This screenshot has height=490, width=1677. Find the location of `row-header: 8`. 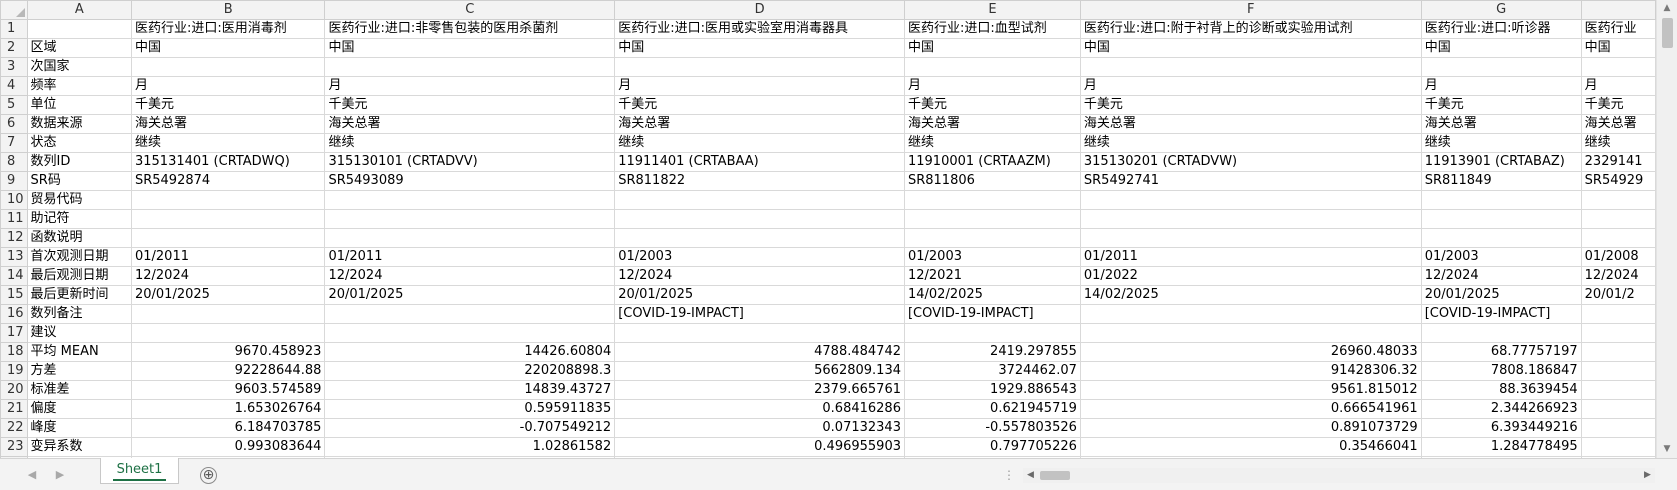

row-header: 8 is located at coordinates (14, 162).